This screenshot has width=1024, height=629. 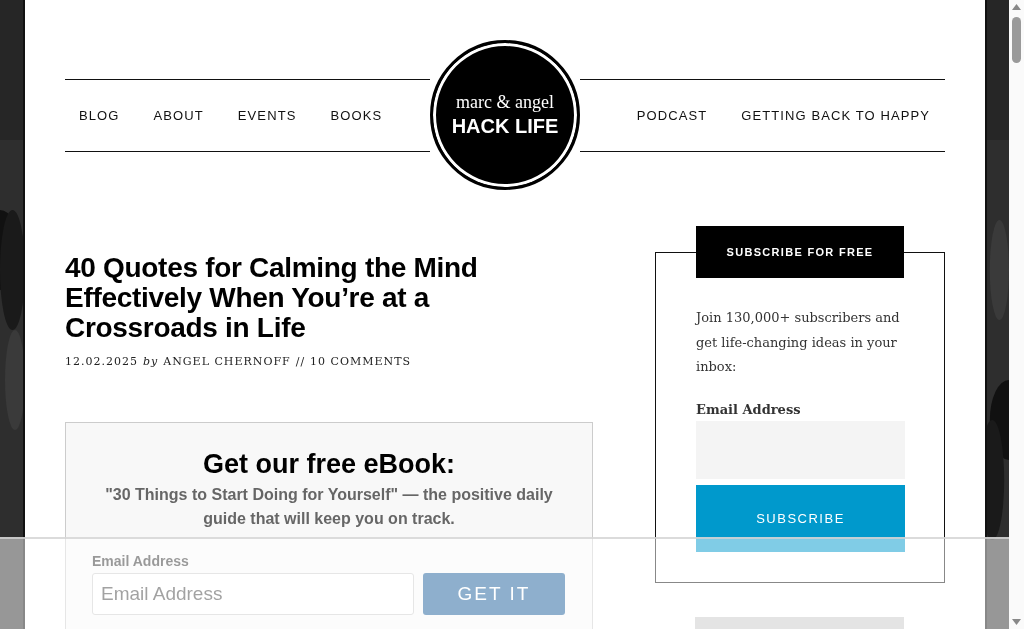 What do you see at coordinates (505, 115) in the screenshot?
I see `logo: marc & angel HACK LIFE` at bounding box center [505, 115].